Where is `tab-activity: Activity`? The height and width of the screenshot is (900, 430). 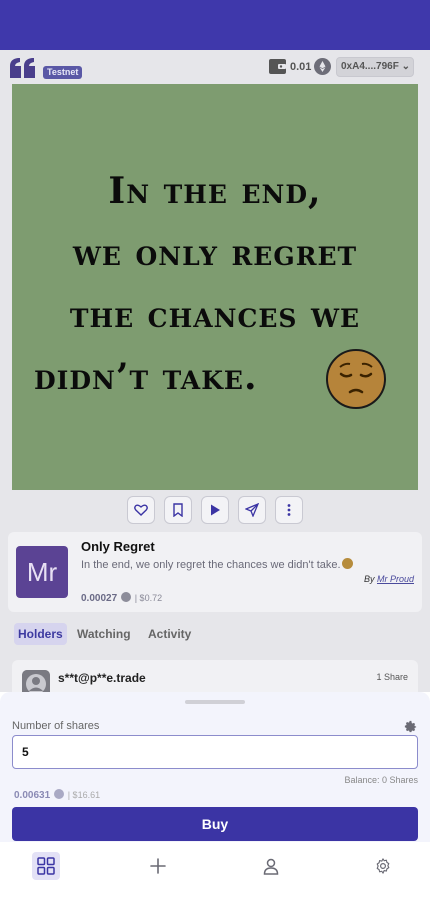 tab-activity: Activity is located at coordinates (169, 634).